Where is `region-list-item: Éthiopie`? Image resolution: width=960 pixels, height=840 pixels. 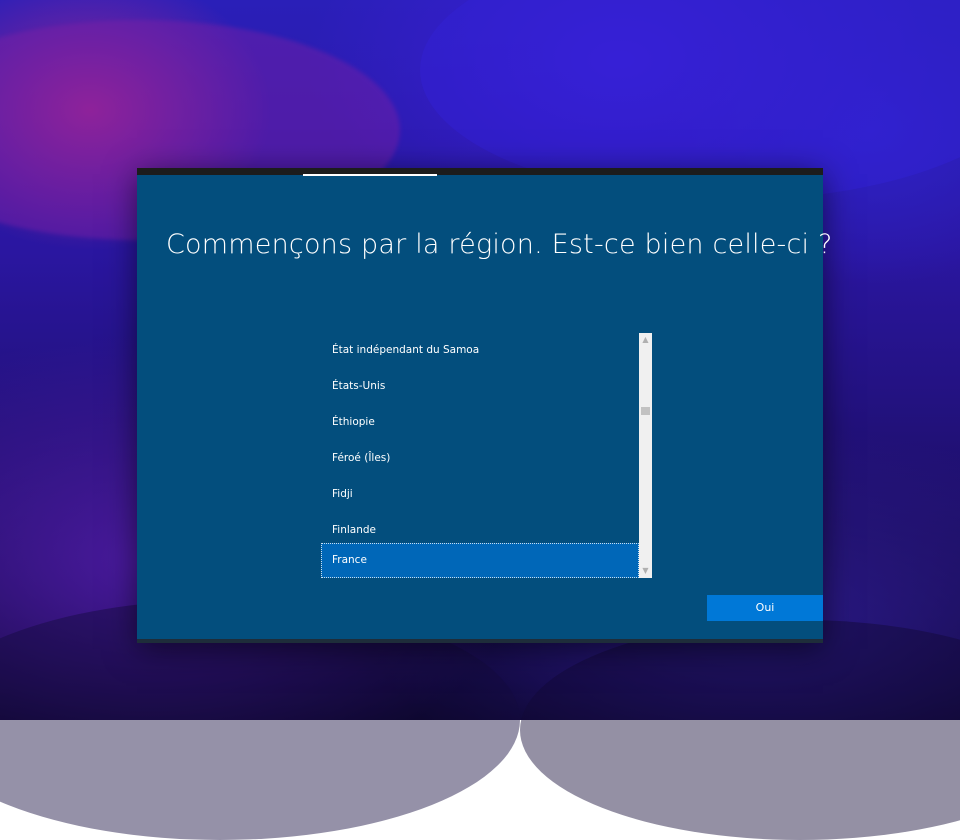 region-list-item: Éthiopie is located at coordinates (480, 422).